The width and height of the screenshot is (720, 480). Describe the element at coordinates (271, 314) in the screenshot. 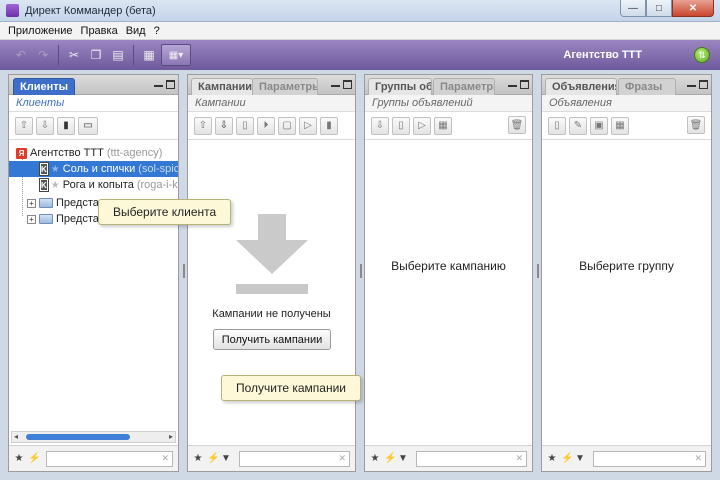

I see `no-campaigns-text: Кампании не получены` at that location.